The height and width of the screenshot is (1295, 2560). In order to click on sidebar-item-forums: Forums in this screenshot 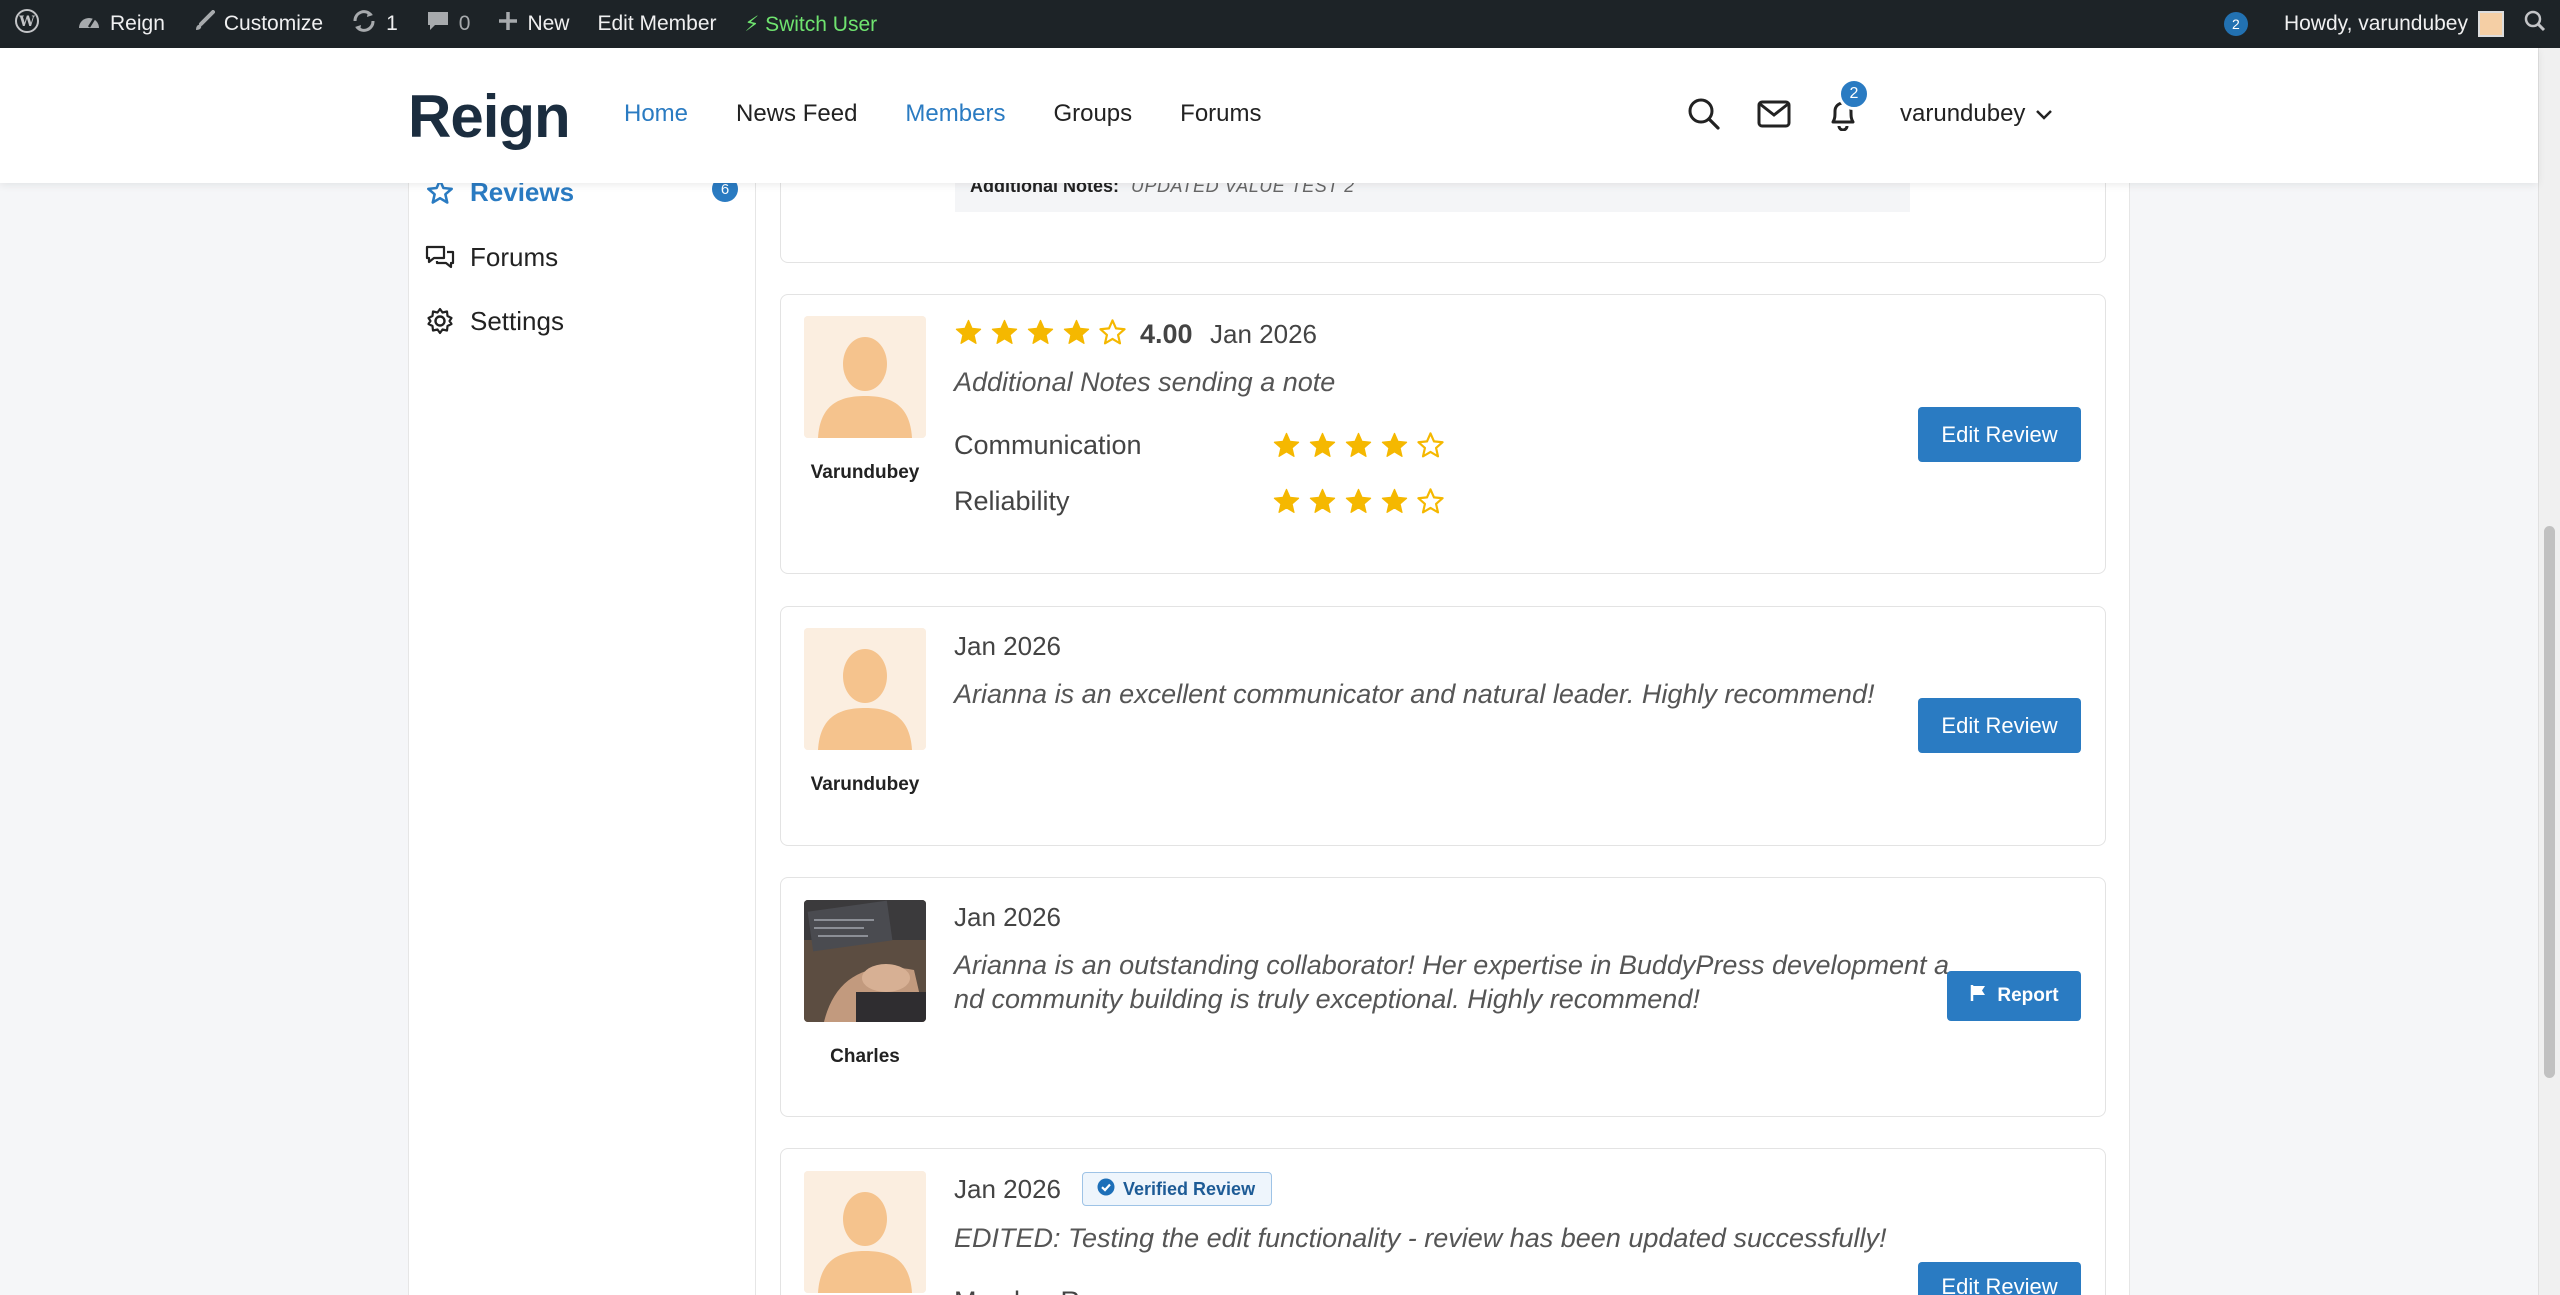, I will do `click(491, 257)`.